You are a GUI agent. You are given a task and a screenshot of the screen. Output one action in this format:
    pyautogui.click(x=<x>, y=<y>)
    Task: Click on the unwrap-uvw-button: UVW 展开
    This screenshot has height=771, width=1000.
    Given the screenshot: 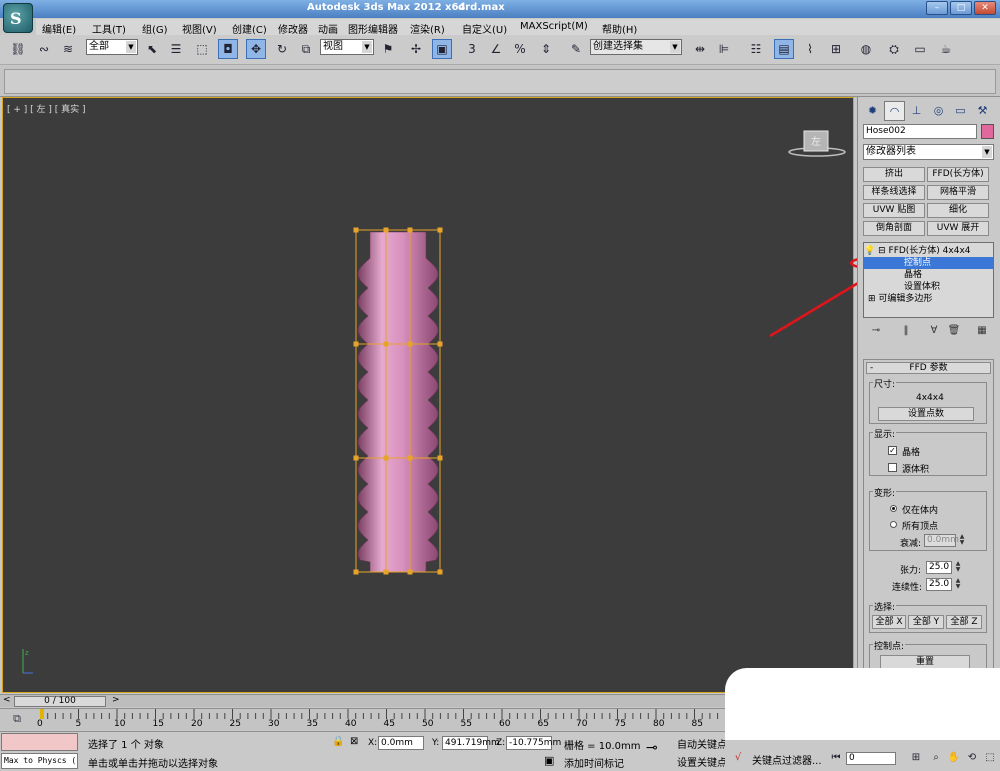 What is the action you would take?
    pyautogui.click(x=958, y=228)
    